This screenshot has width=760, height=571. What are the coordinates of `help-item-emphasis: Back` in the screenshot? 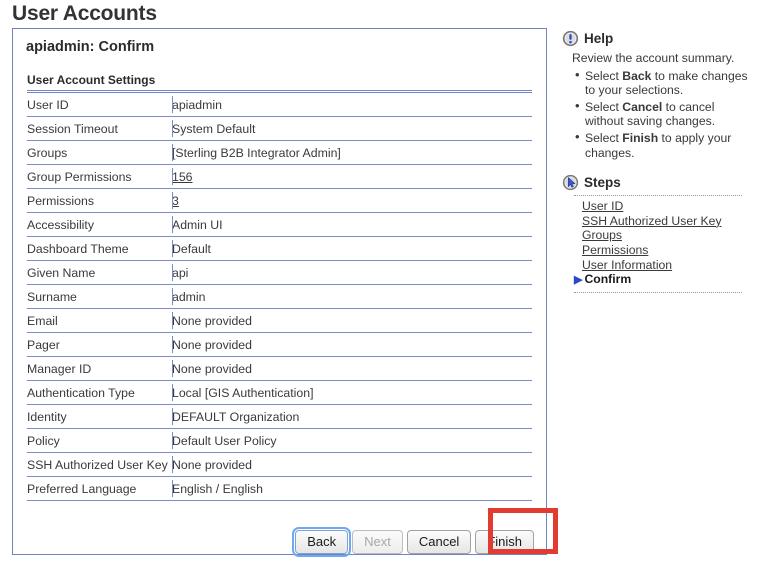 It's located at (637, 75).